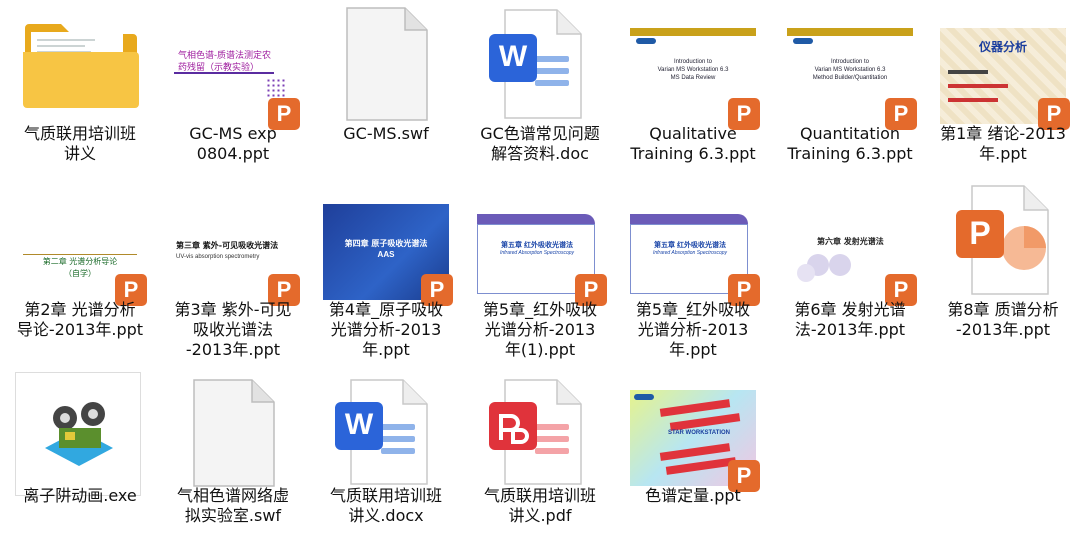  I want to click on file-name: 第2章 光谱分析 导论-2013年.ppt, so click(80, 319).